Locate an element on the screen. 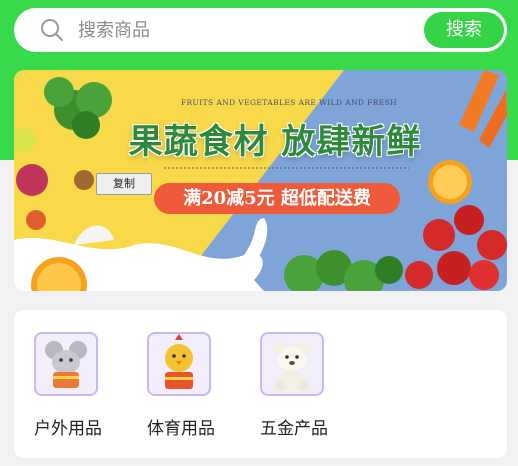  category-item-outdoor: 户外用品 is located at coordinates (63, 387).